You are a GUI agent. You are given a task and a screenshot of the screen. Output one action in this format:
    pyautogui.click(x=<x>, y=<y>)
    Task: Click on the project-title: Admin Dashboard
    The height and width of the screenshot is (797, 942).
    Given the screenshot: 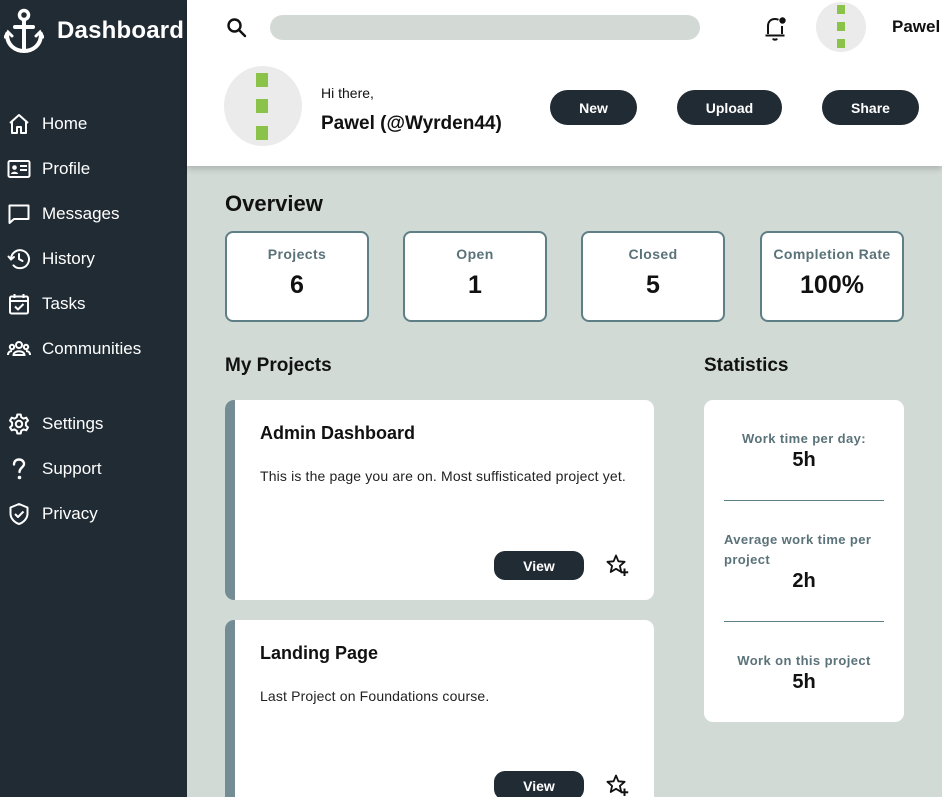 What is the action you would take?
    pyautogui.click(x=338, y=433)
    